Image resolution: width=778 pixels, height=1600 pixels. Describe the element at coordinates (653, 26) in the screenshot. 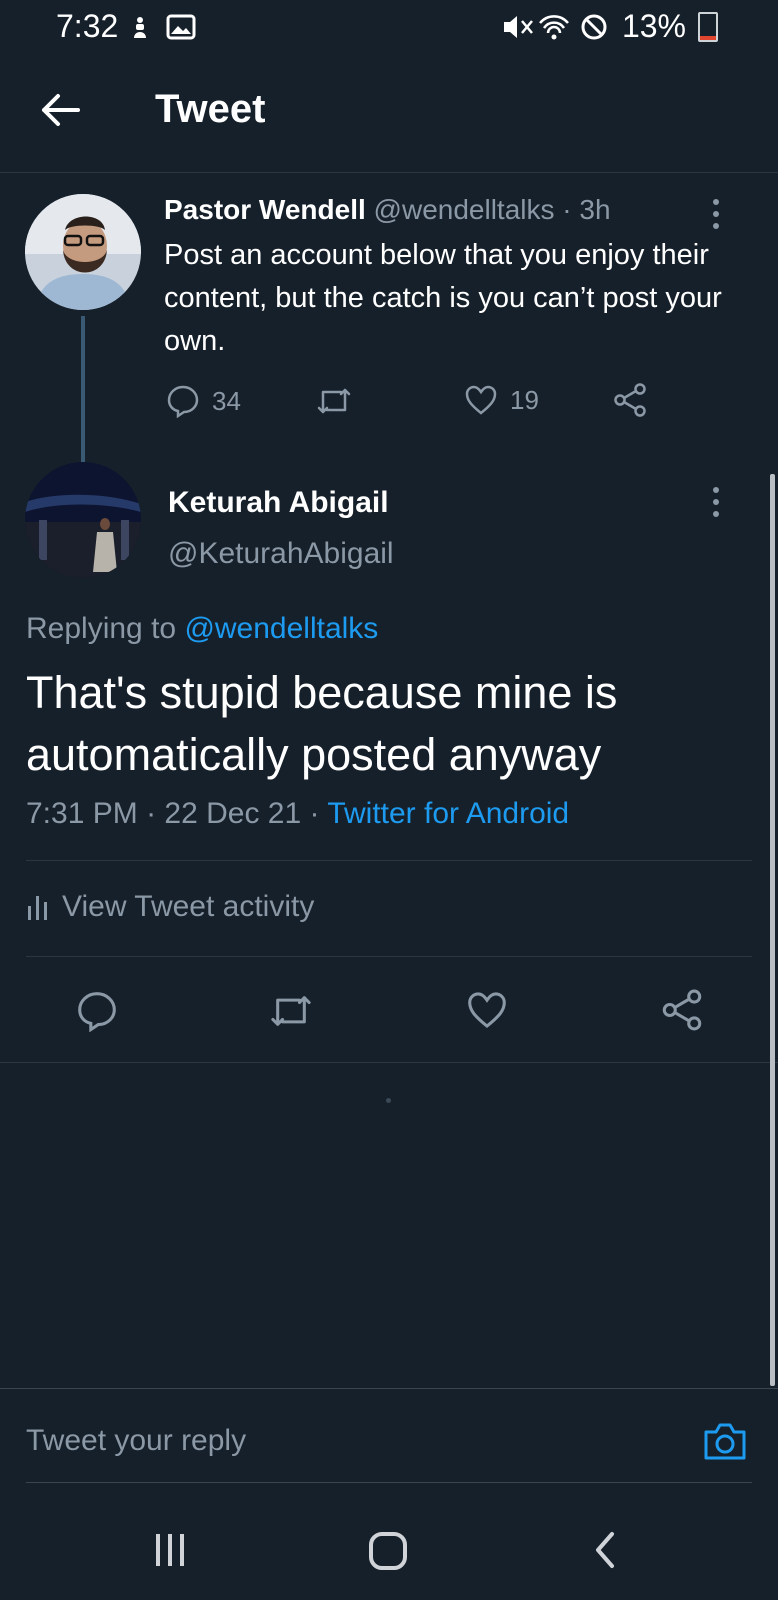

I see `battery-percent: 13%` at that location.